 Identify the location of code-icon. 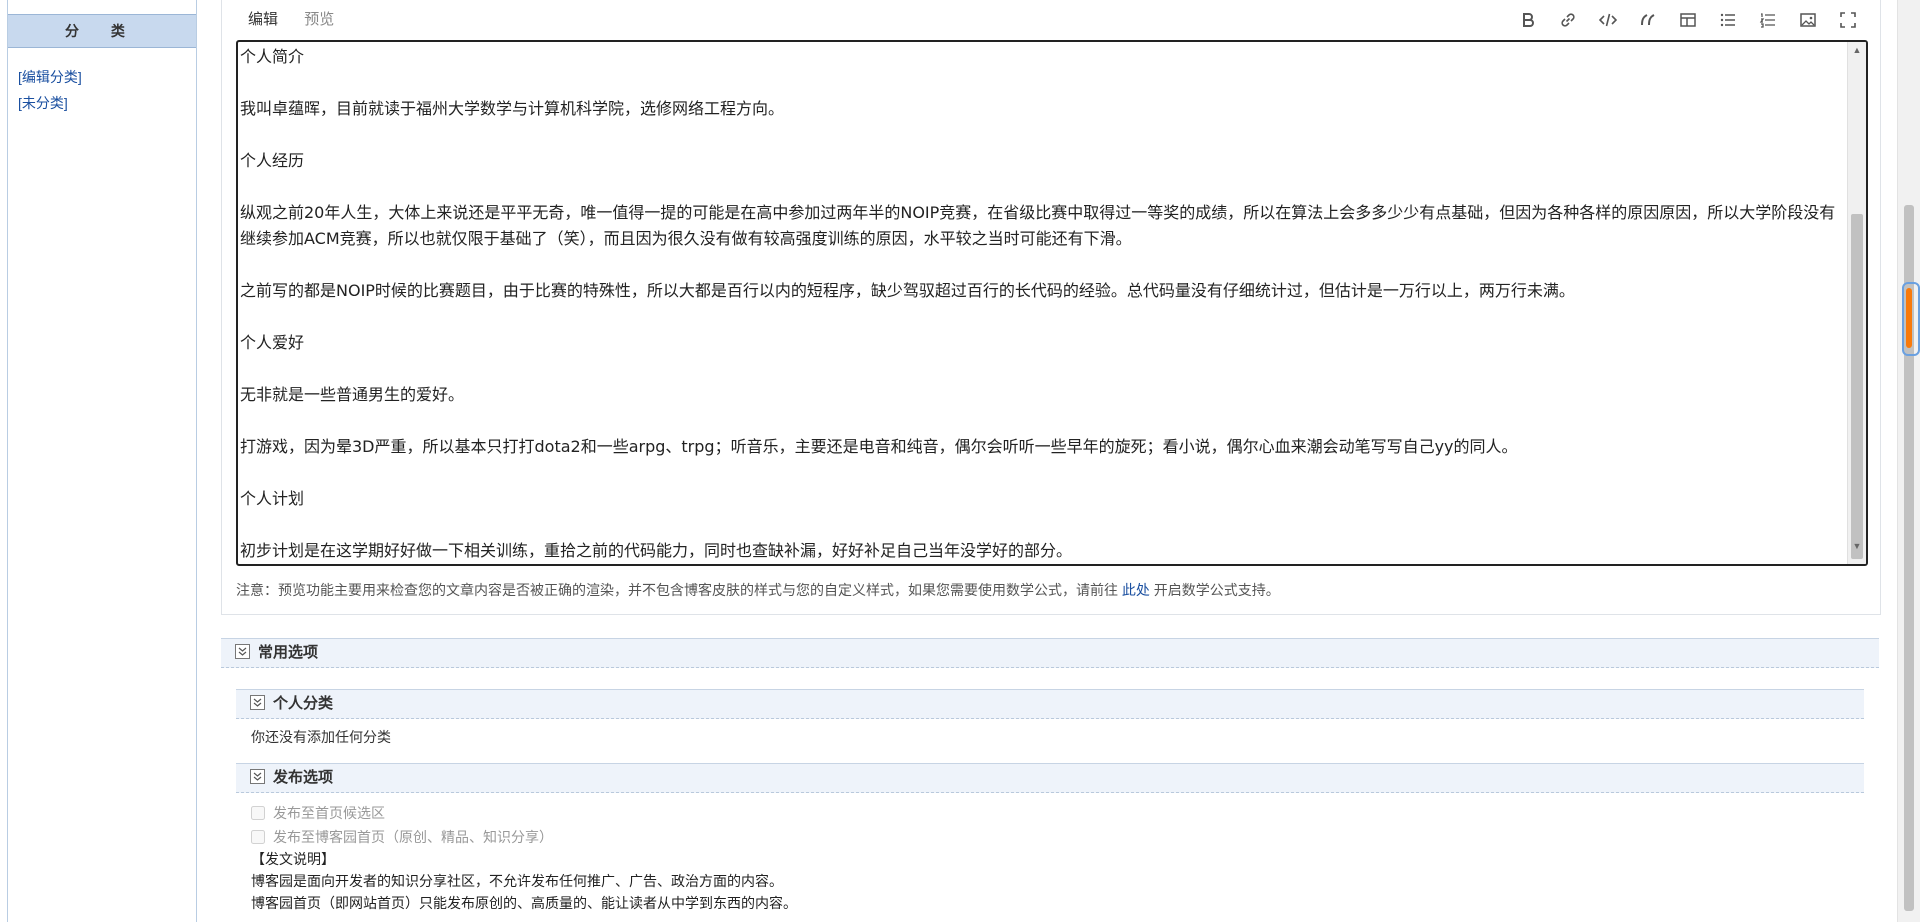
(1608, 20).